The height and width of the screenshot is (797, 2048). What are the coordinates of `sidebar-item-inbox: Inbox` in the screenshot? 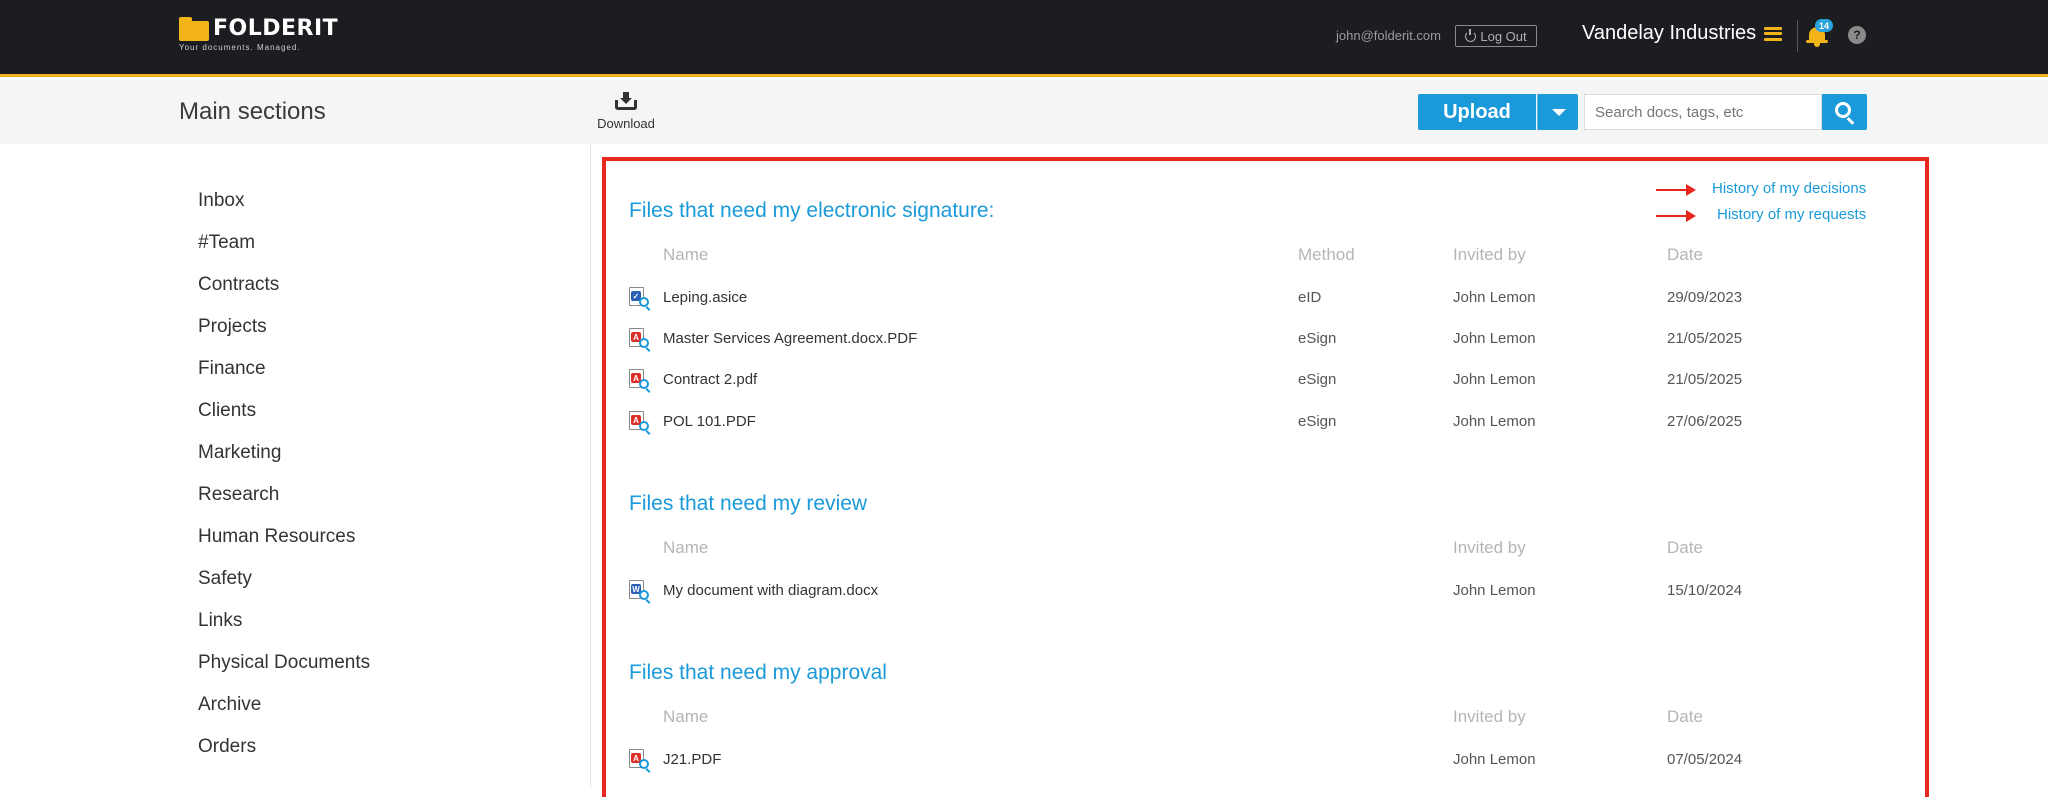 It's located at (221, 201).